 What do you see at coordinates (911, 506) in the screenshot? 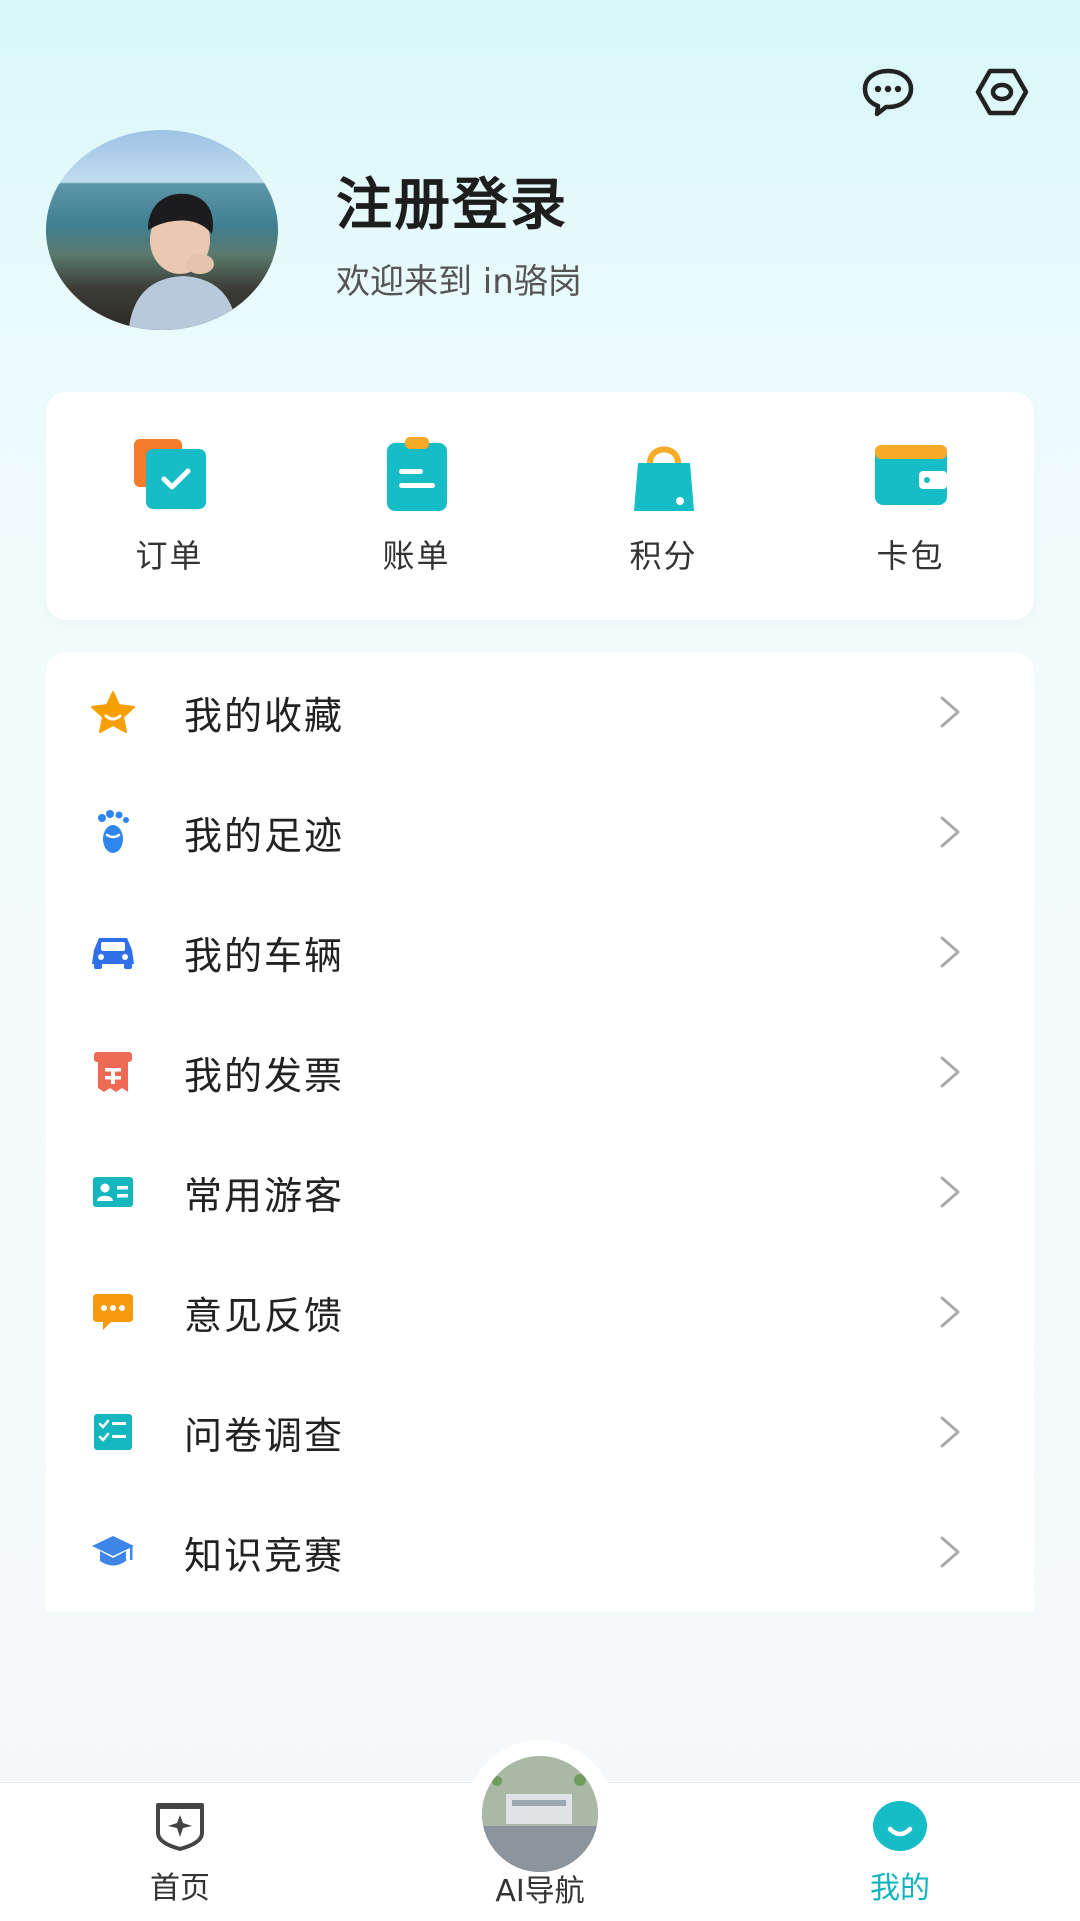
I see `quick-action-wallet: 卡包` at bounding box center [911, 506].